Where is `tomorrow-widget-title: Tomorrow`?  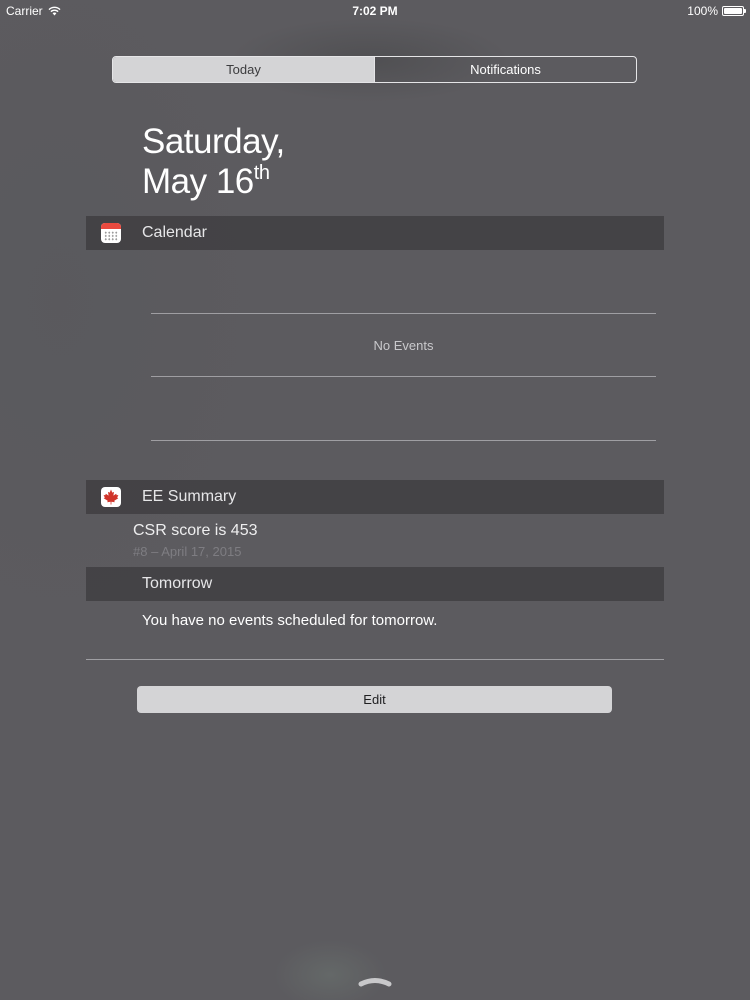
tomorrow-widget-title: Tomorrow is located at coordinates (177, 583).